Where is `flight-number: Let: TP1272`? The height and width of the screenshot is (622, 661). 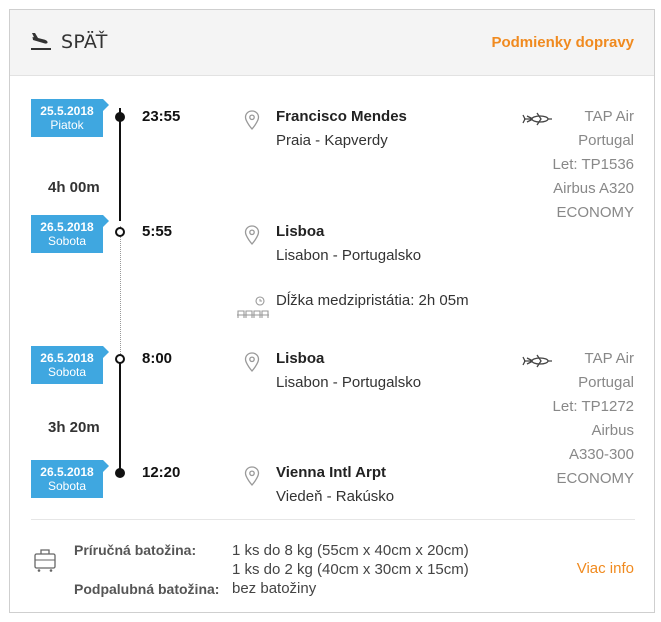
flight-number: Let: TP1272 is located at coordinates (593, 406).